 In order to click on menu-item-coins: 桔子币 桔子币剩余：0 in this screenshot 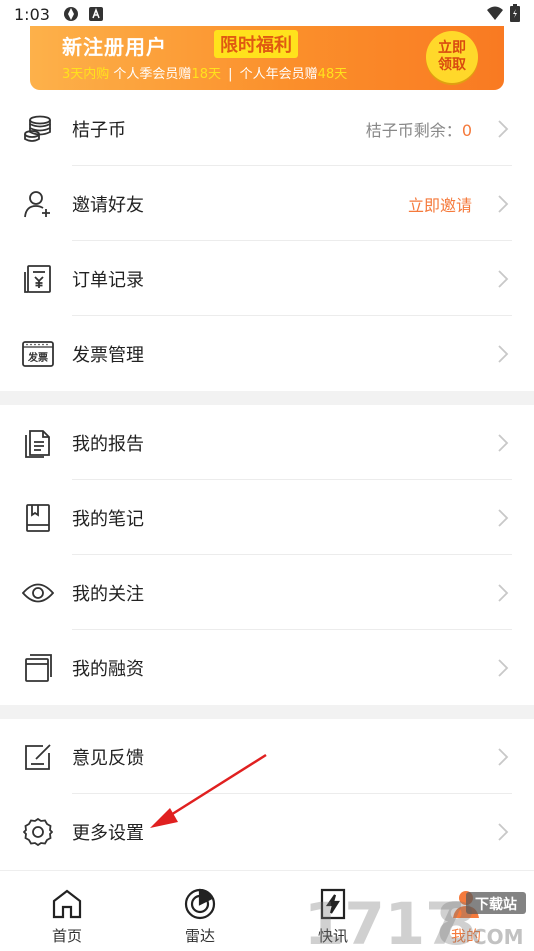, I will do `click(267, 128)`.